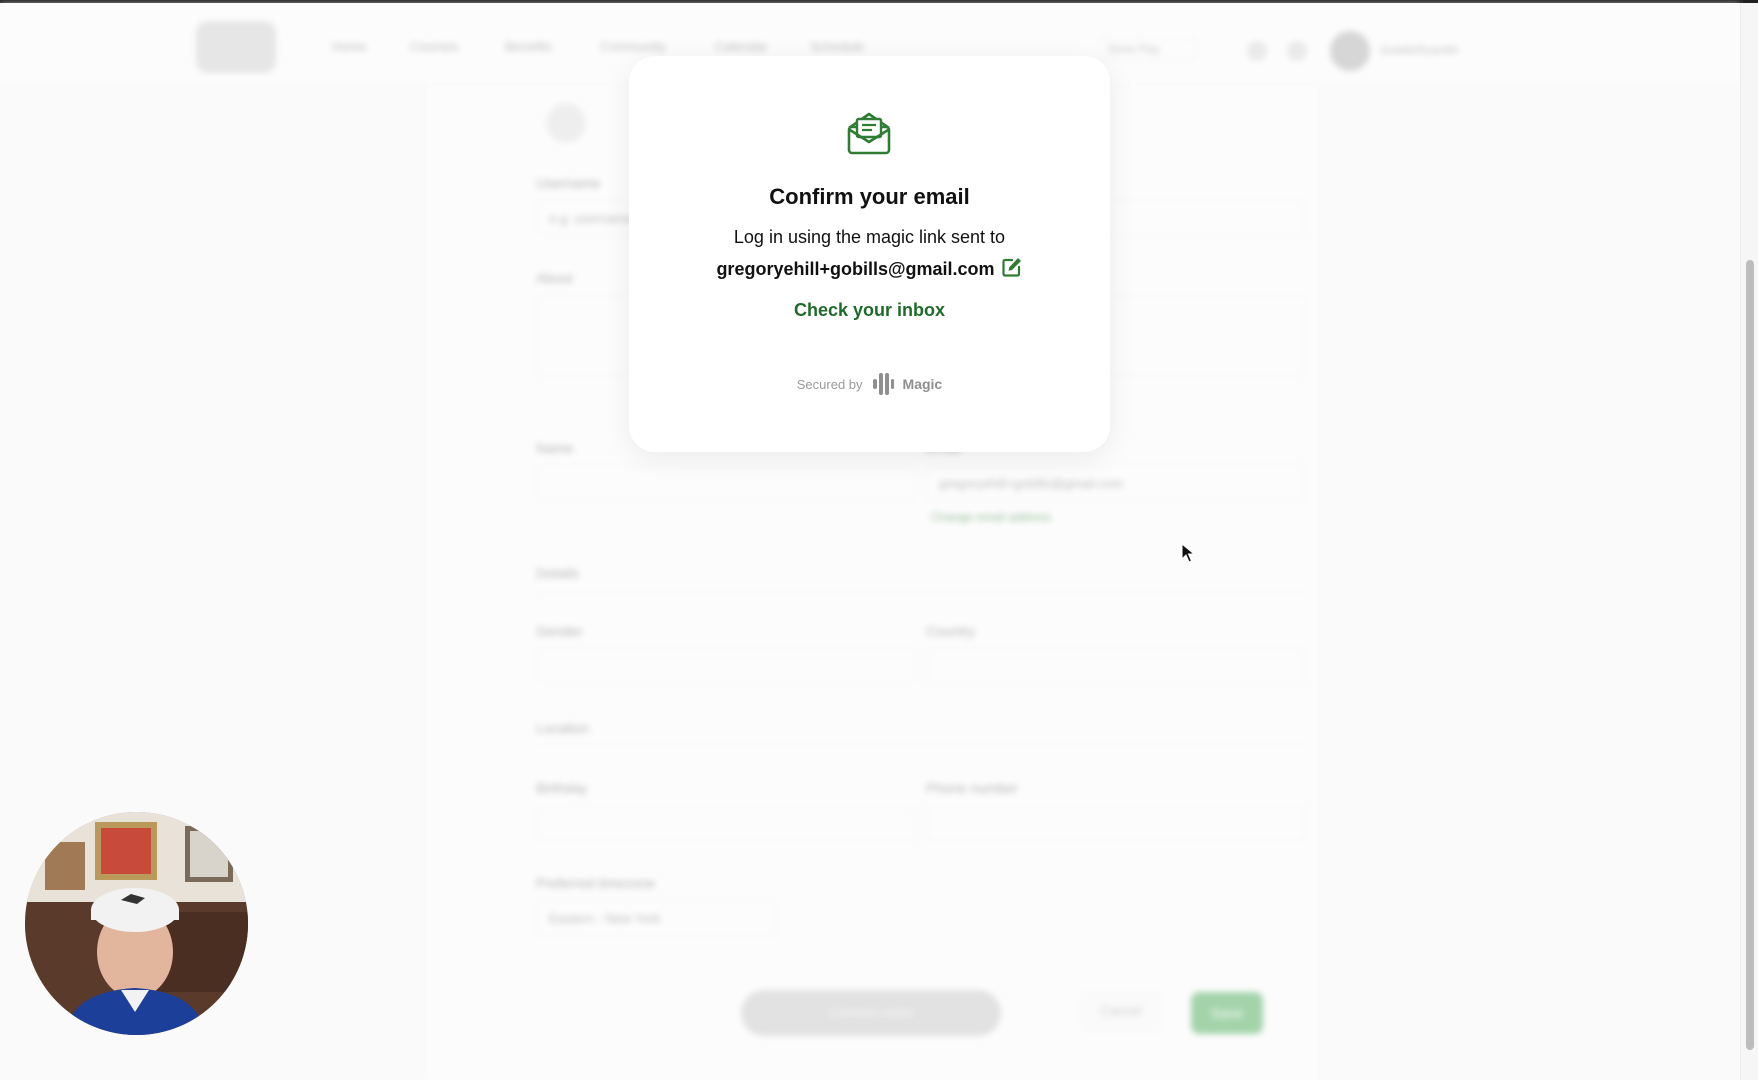 Image resolution: width=1758 pixels, height=1080 pixels. What do you see at coordinates (1750, 655) in the screenshot?
I see `scrollbar-thumb` at bounding box center [1750, 655].